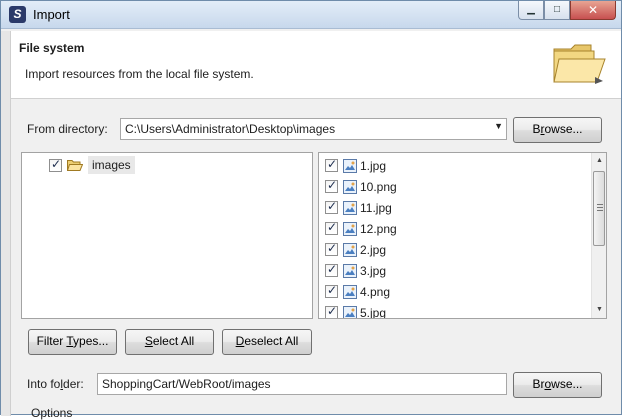 This screenshot has height=420, width=622. What do you see at coordinates (267, 342) in the screenshot?
I see `deselect-all-button: Deselect All` at bounding box center [267, 342].